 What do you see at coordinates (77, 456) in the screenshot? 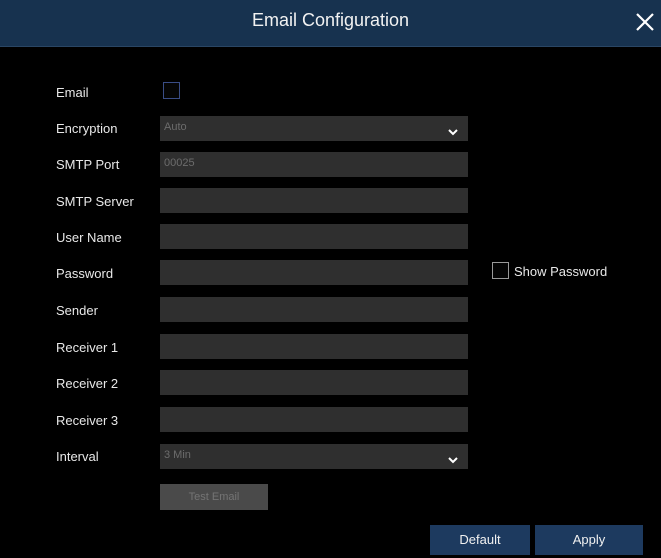
I see `interval-label: Interval` at bounding box center [77, 456].